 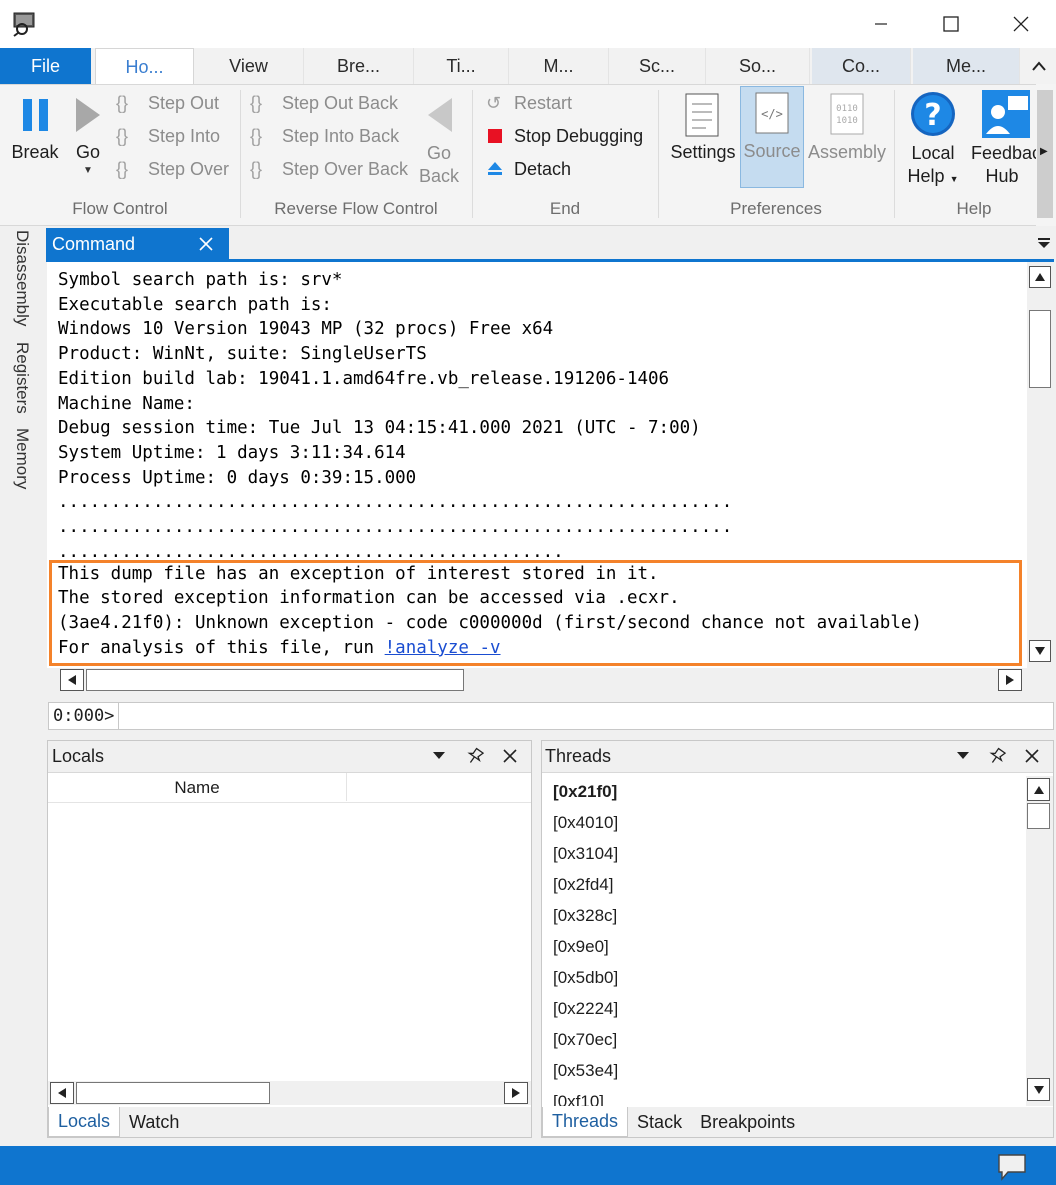 What do you see at coordinates (172, 136) in the screenshot?
I see `step-into-button: {} Step Into` at bounding box center [172, 136].